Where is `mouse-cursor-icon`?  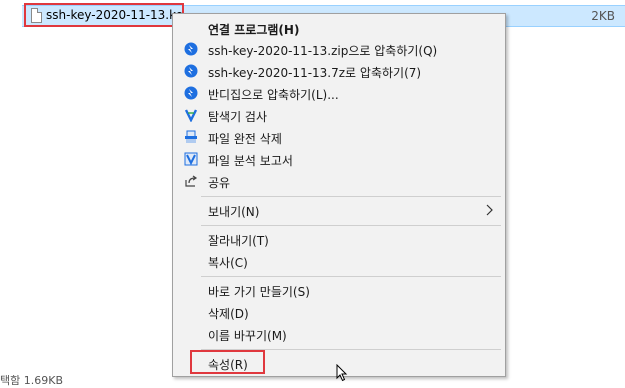
mouse-cursor-icon is located at coordinates (342, 373).